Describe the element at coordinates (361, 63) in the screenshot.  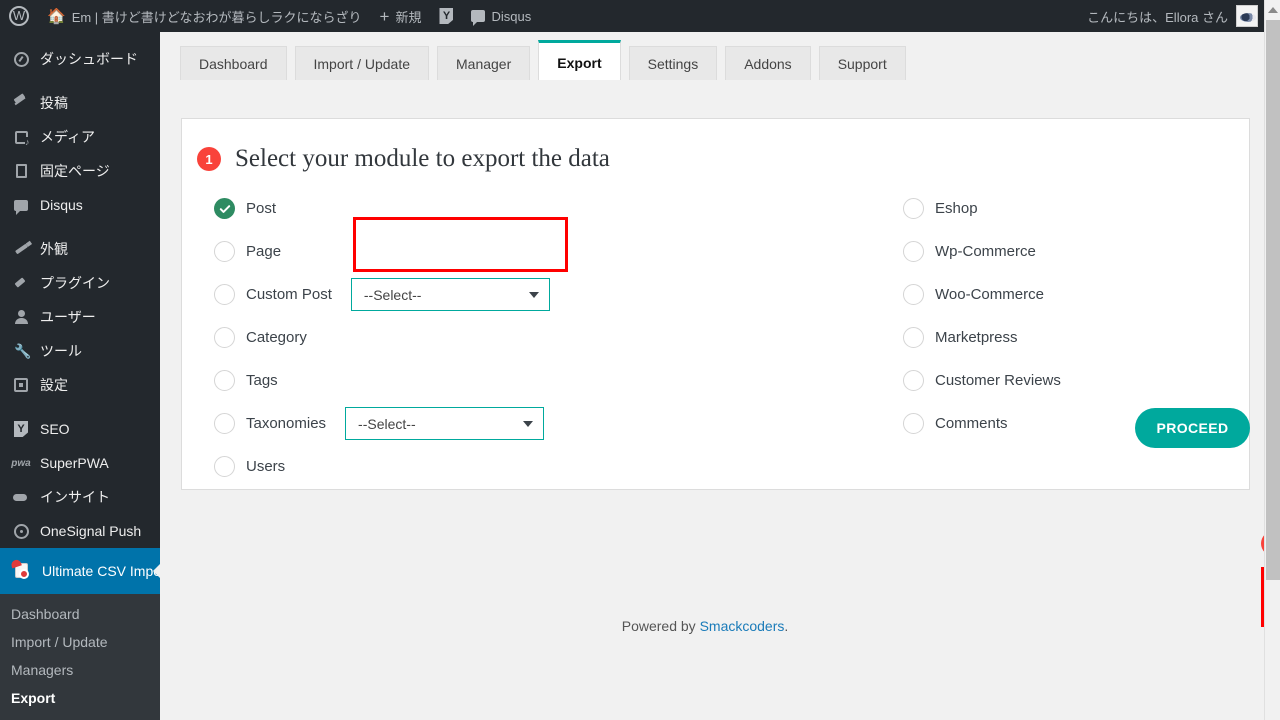
I see `tab-import-update: Import / Update` at that location.